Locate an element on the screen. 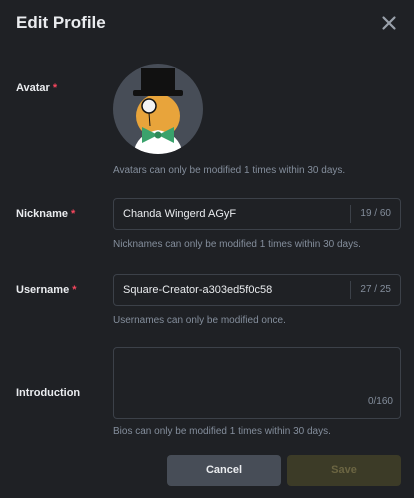 This screenshot has height=498, width=414. top-hat-gentleman-icon is located at coordinates (158, 111).